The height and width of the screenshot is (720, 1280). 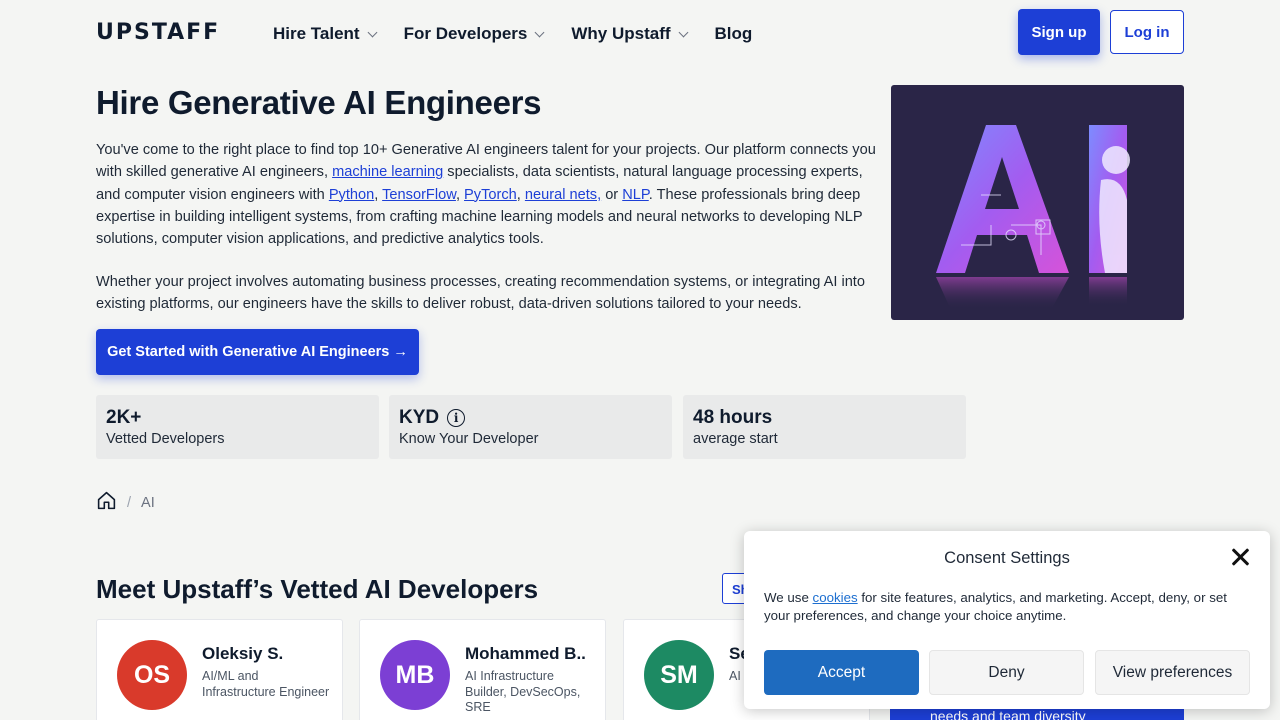 What do you see at coordinates (419, 195) in the screenshot?
I see `link-tensorflow: TensorFlow` at bounding box center [419, 195].